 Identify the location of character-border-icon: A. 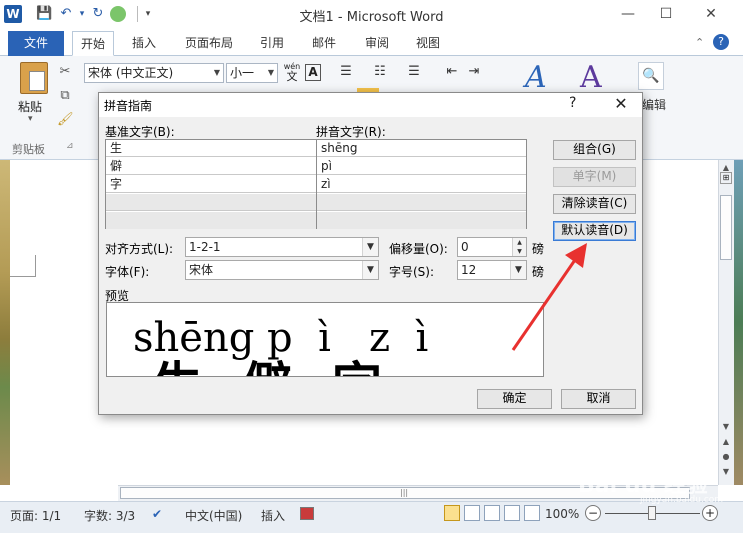
(313, 72).